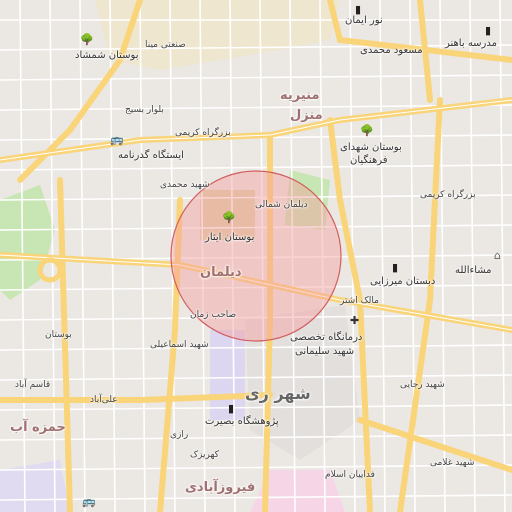 The height and width of the screenshot is (512, 512). I want to click on label-deilaman-area: دیلمان, so click(221, 272).